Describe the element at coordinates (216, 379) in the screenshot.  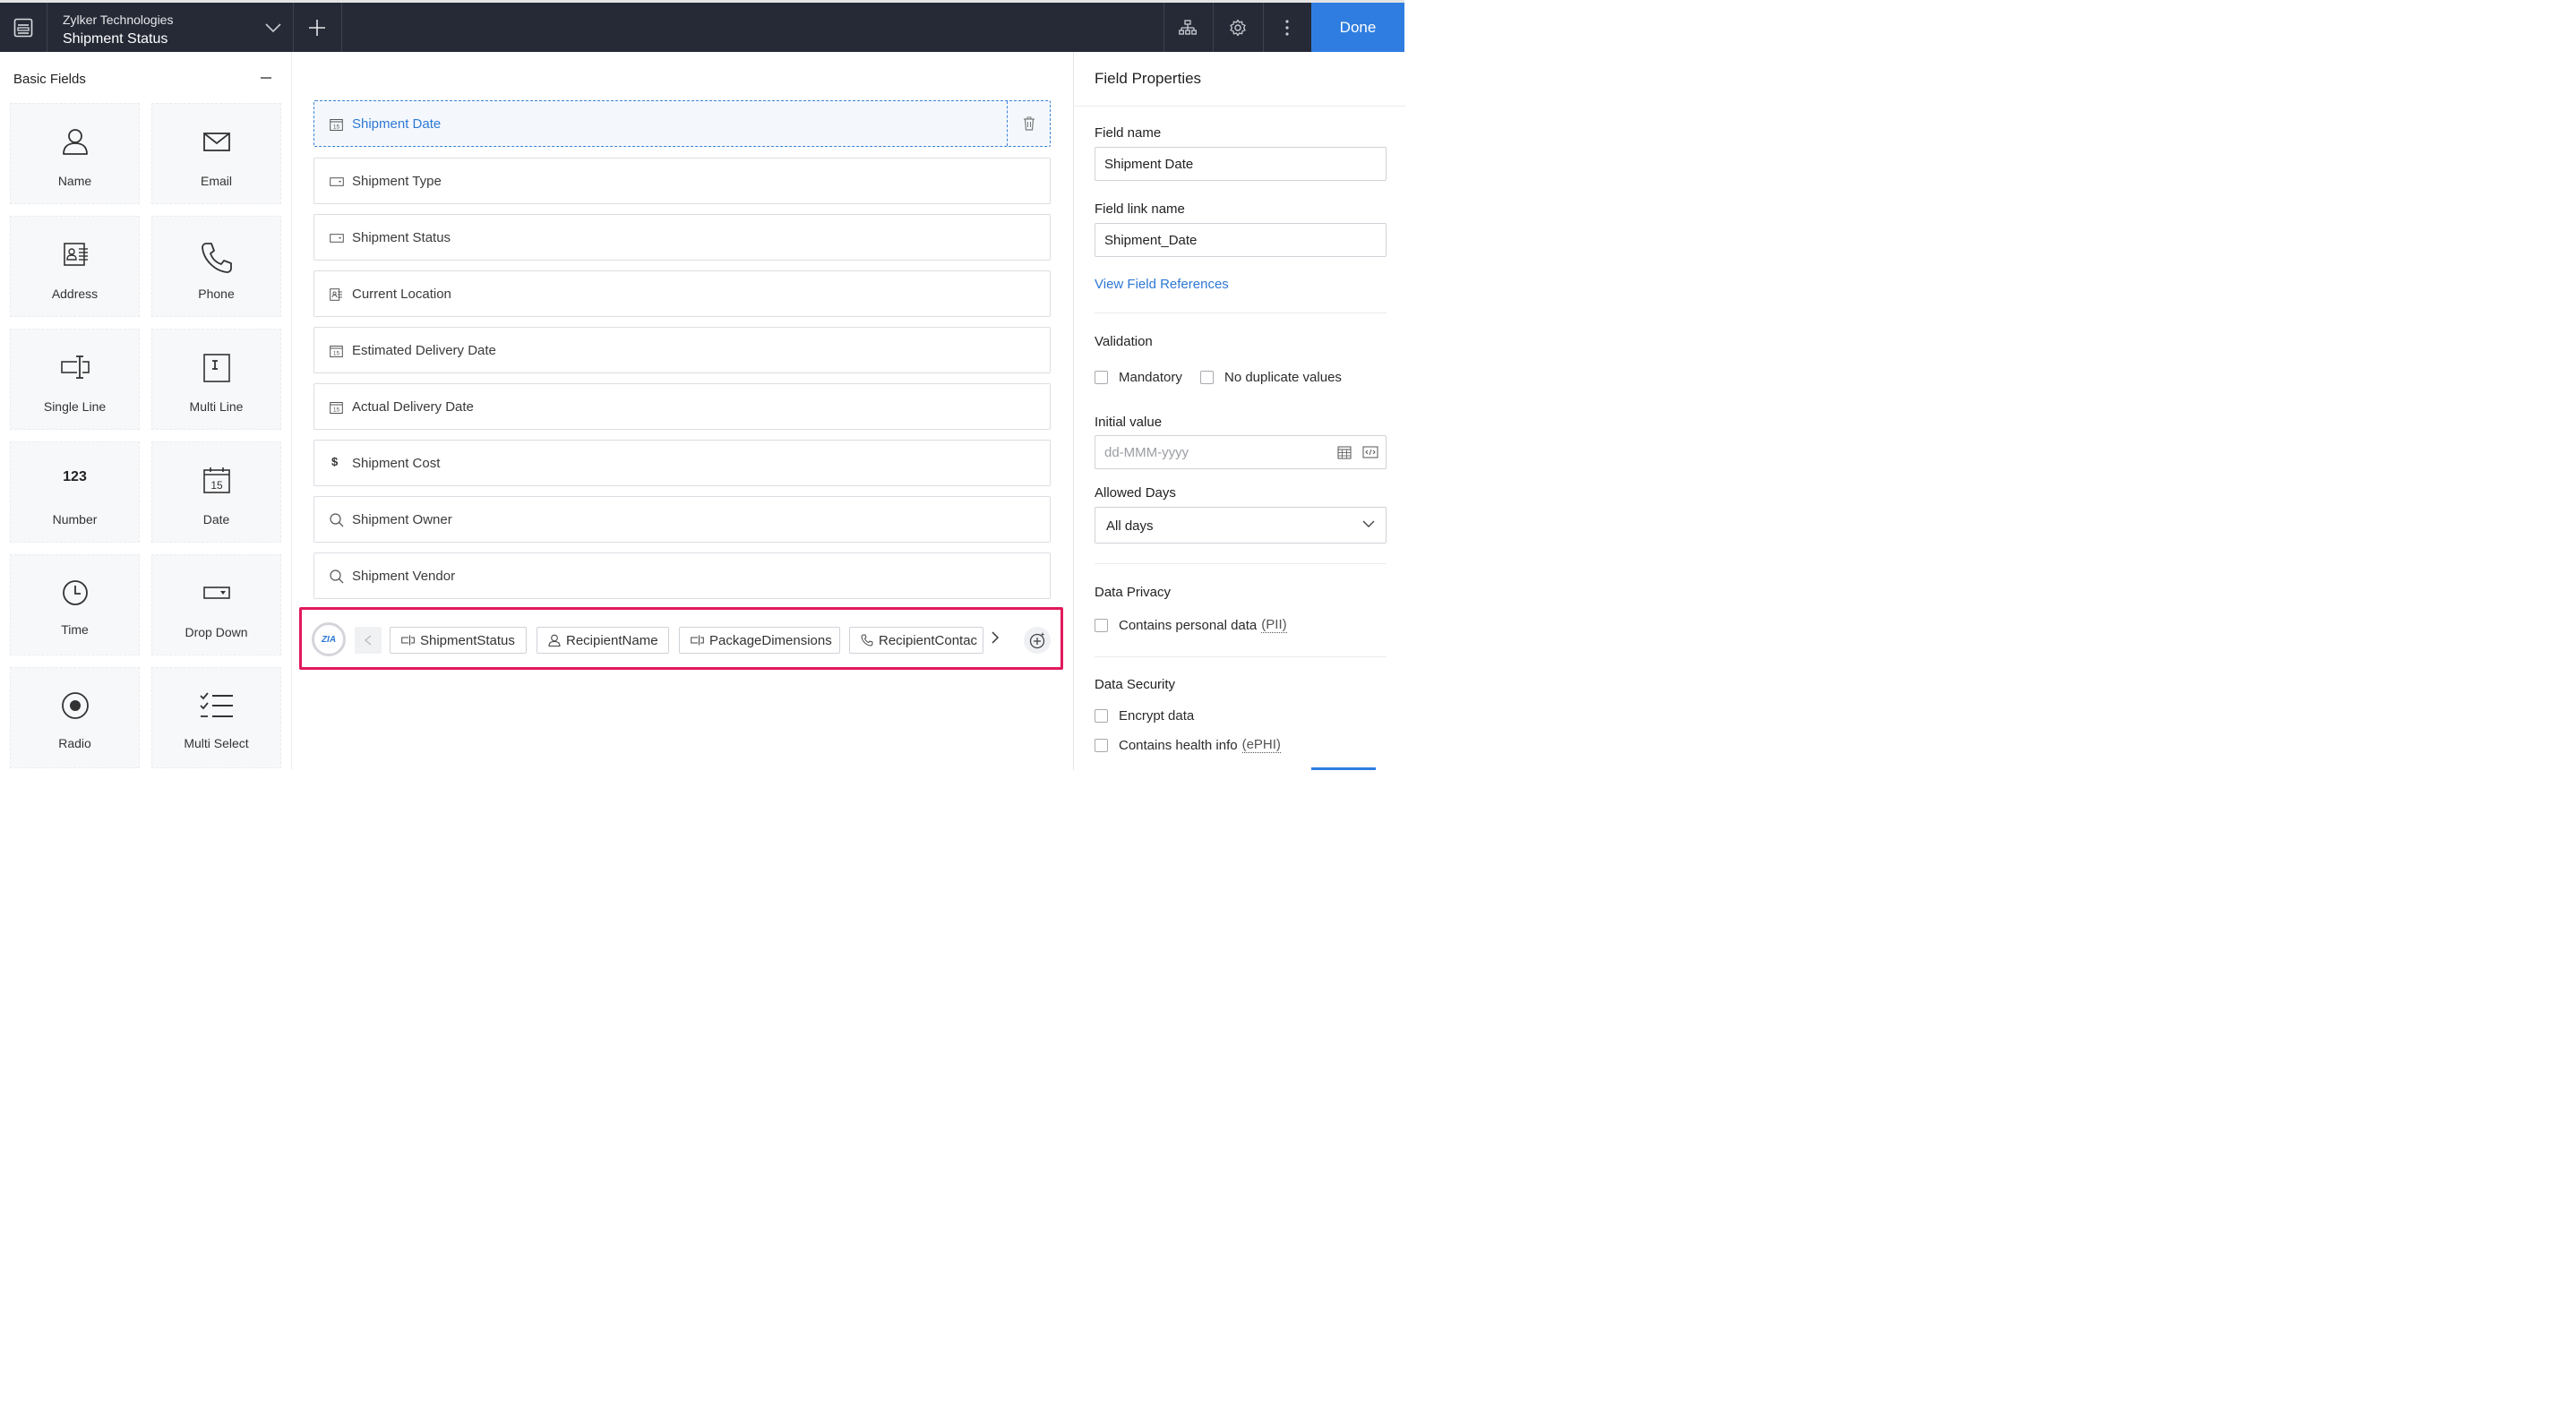
I see `field-tile-multi-line: Multi Line` at that location.